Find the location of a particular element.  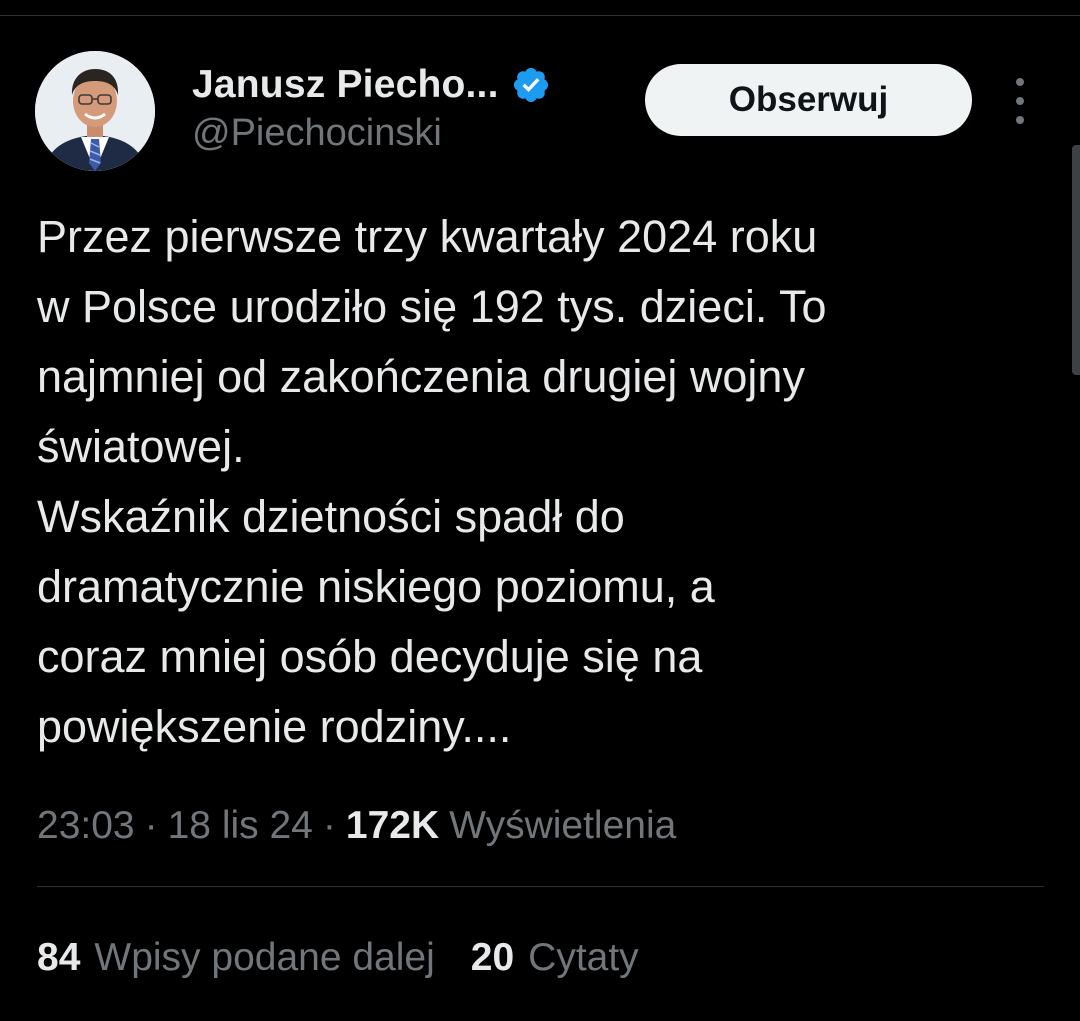

tweet-text-line: Wskaźnik dzietności spadł do is located at coordinates (331, 516).